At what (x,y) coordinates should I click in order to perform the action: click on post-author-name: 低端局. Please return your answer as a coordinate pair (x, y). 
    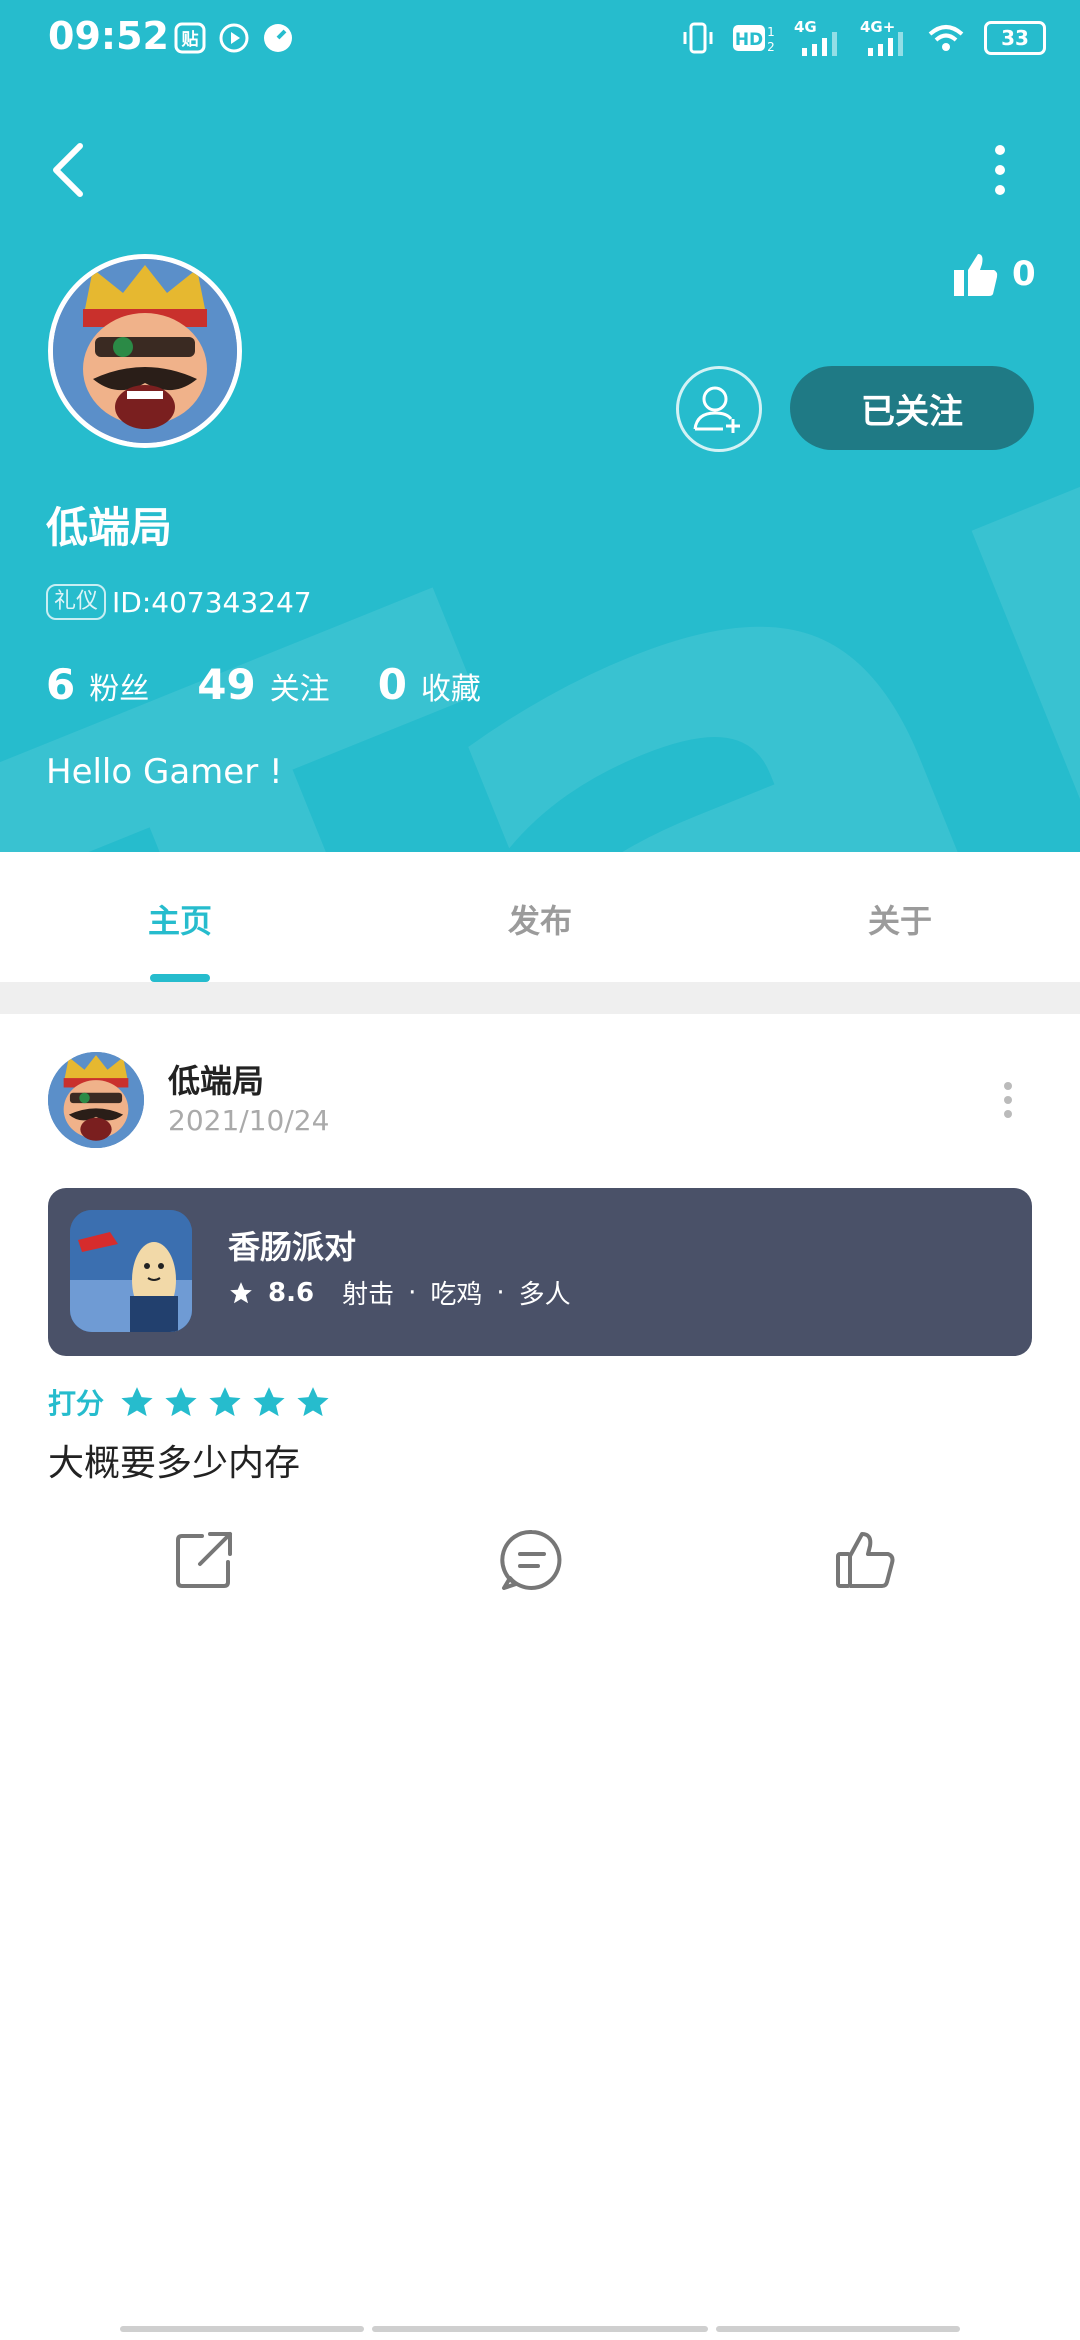
    Looking at the image, I should click on (216, 1079).